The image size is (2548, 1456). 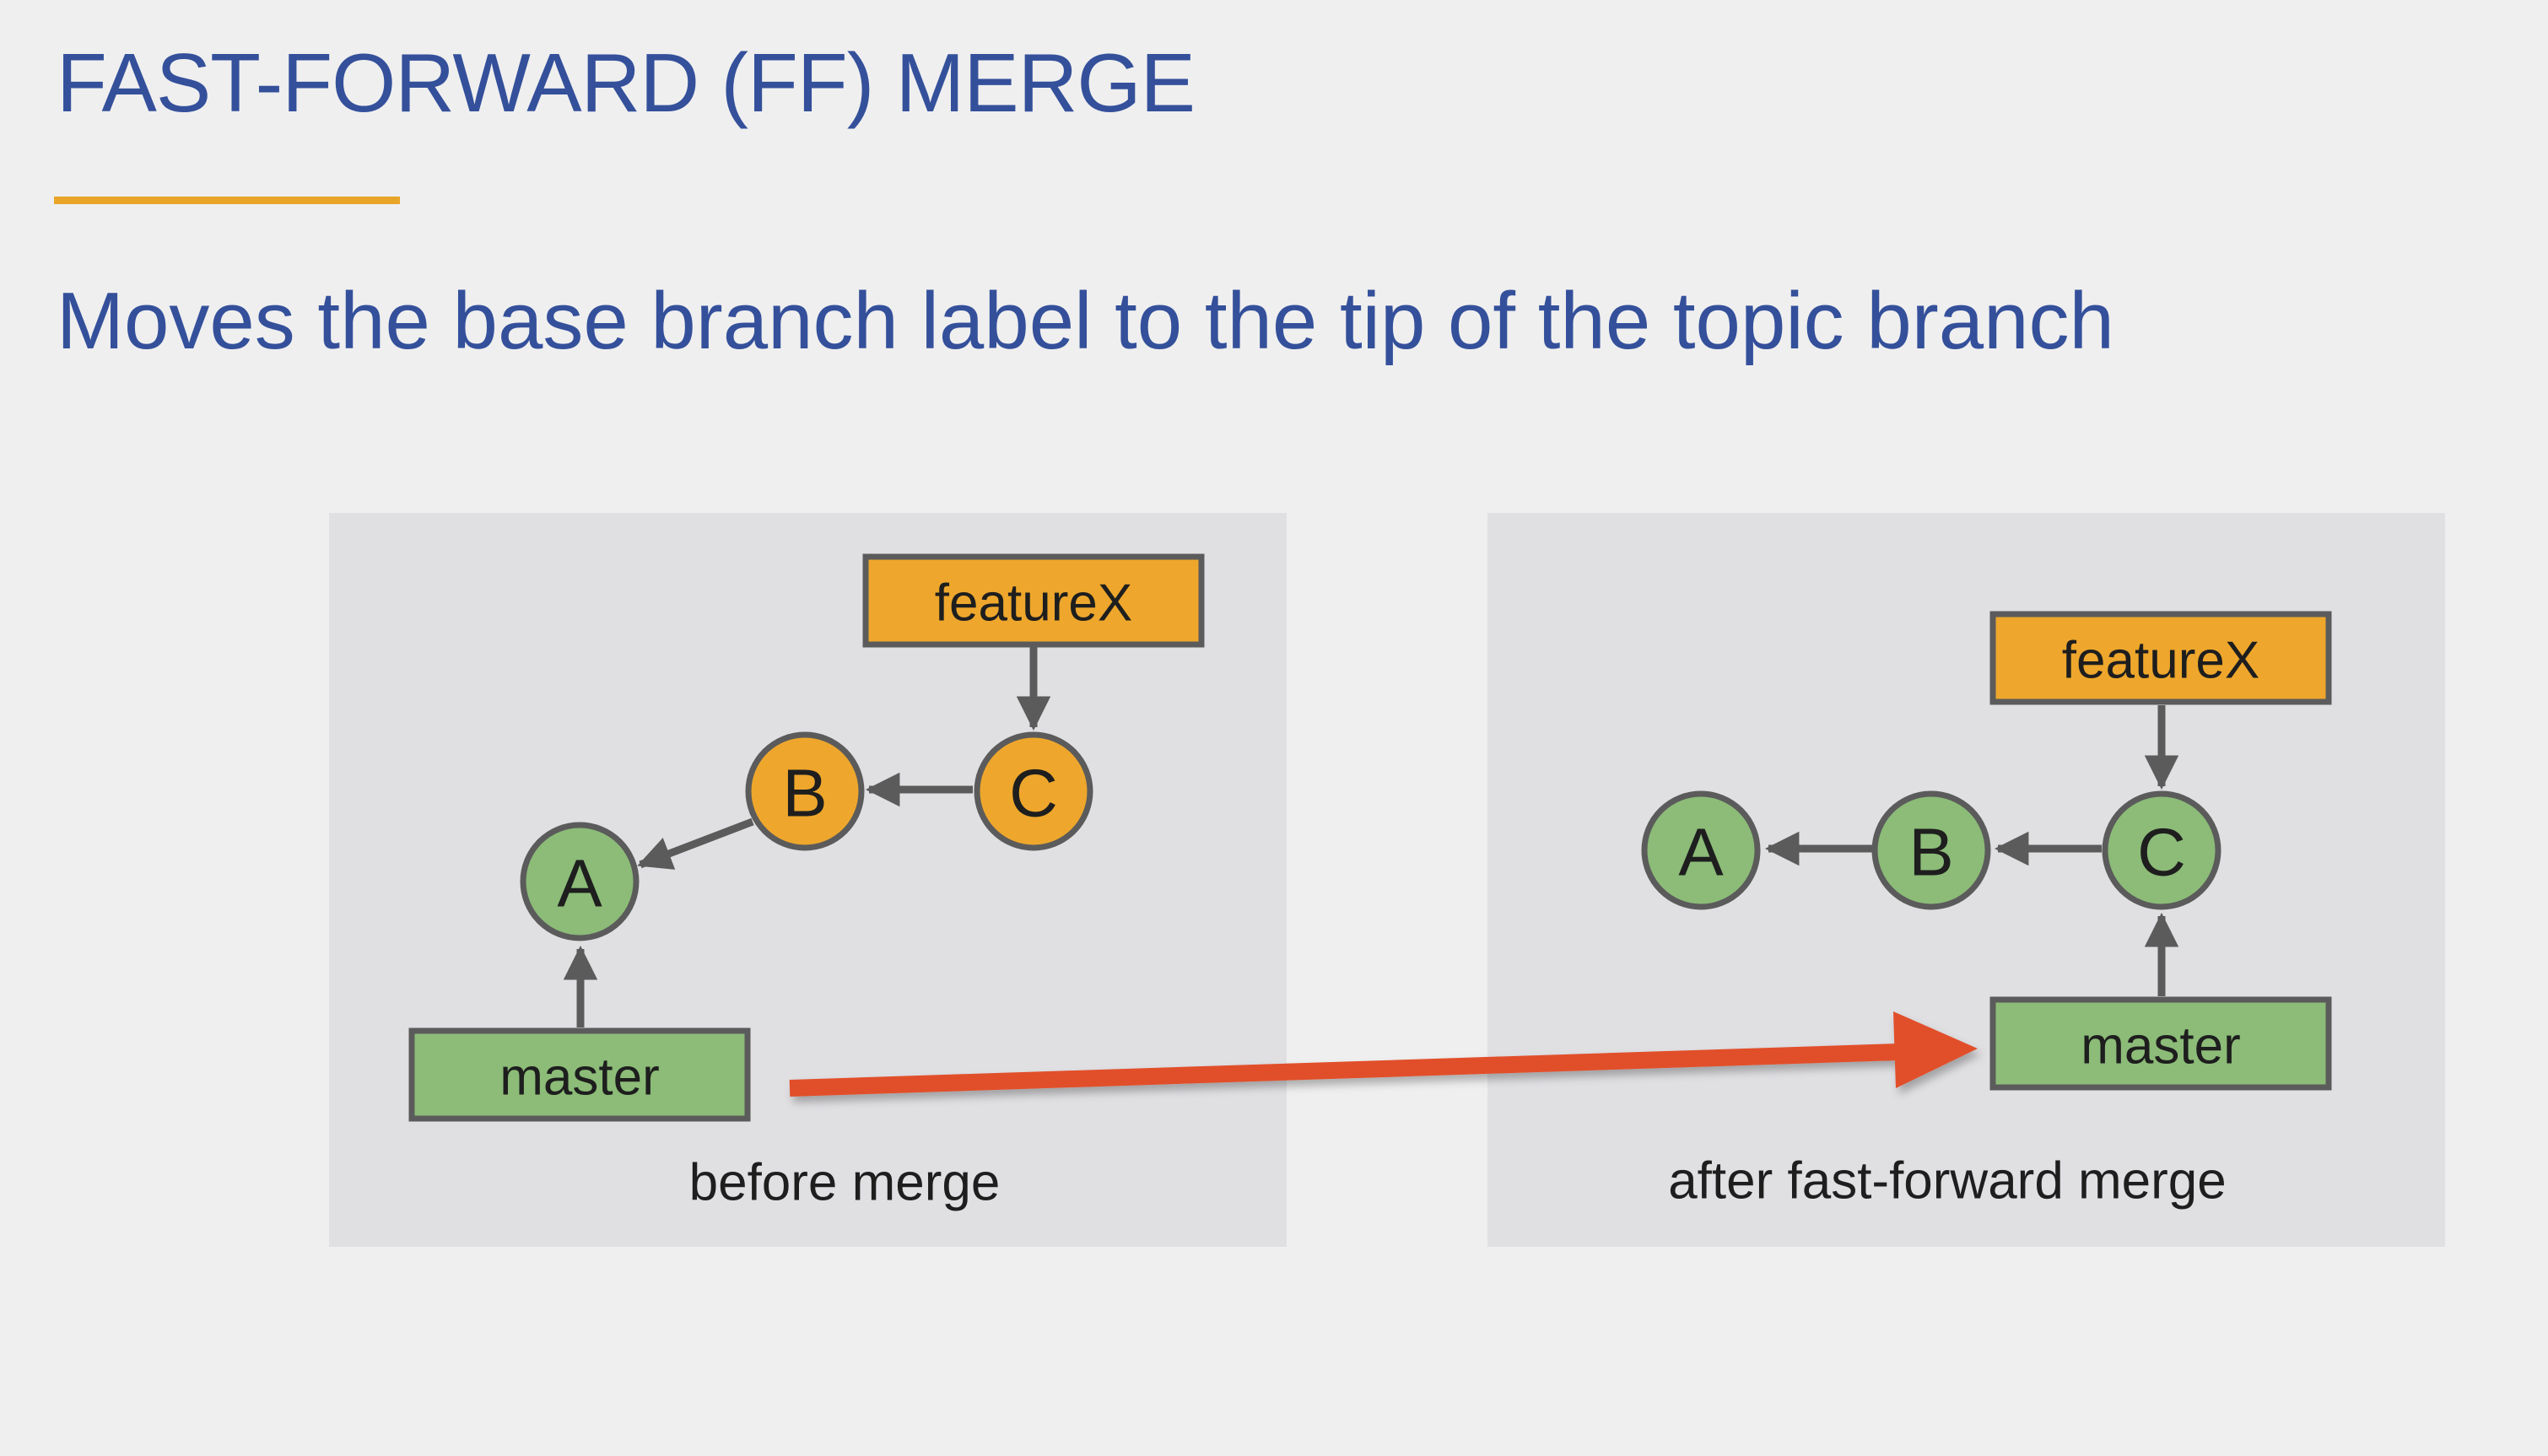 I want to click on before-commit-a-label: A, so click(x=579, y=884).